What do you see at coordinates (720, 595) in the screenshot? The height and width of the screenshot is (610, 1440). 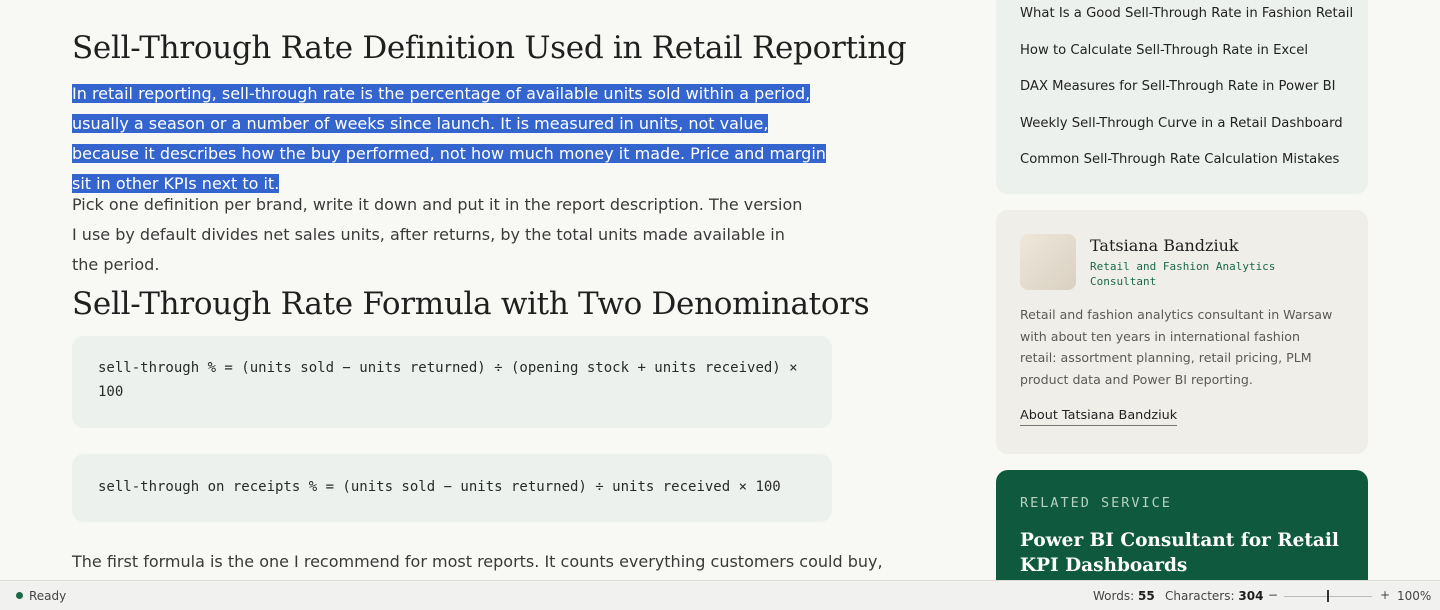 I see `status-bar: Ready Words: 55 Characters: 304 − + 100%` at bounding box center [720, 595].